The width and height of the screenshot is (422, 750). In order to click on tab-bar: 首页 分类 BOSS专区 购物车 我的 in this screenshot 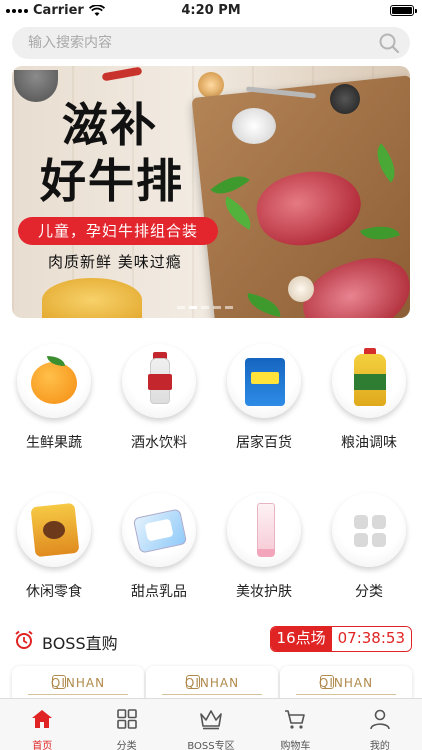, I will do `click(211, 724)`.